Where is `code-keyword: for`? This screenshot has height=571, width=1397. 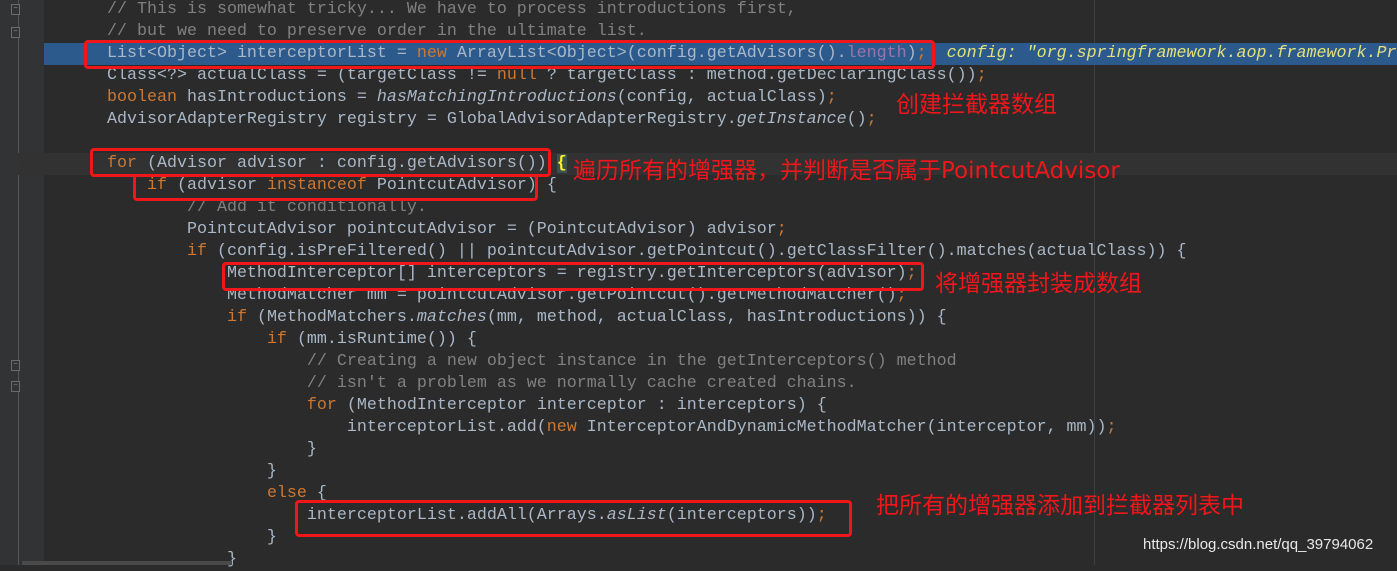 code-keyword: for is located at coordinates (326, 405).